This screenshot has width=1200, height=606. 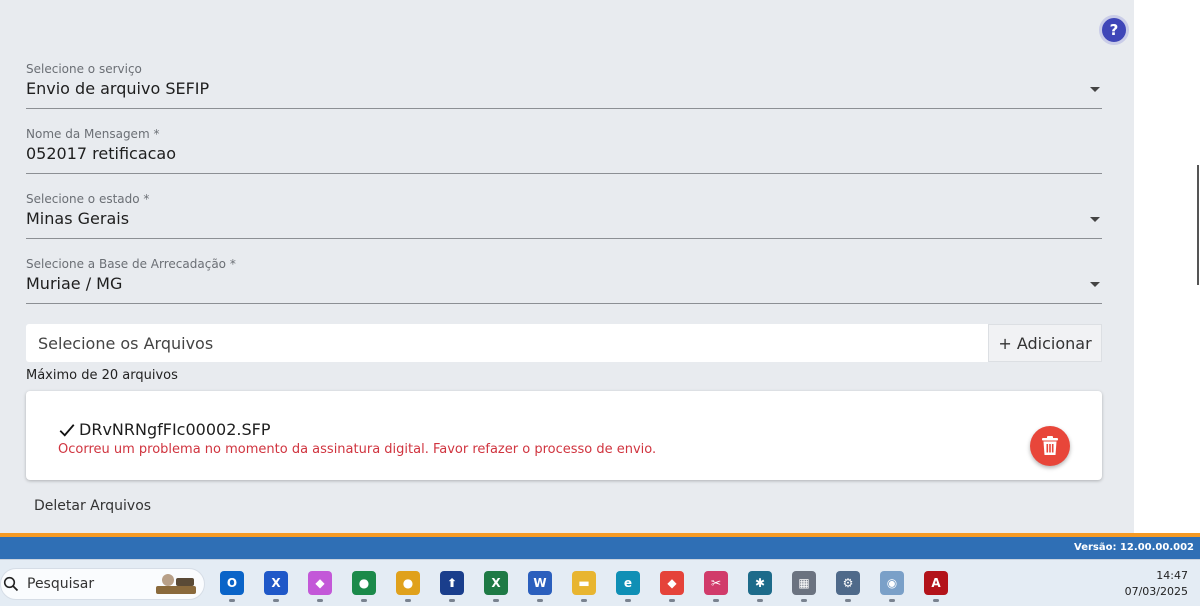 I want to click on trash-icon, so click(x=1050, y=445).